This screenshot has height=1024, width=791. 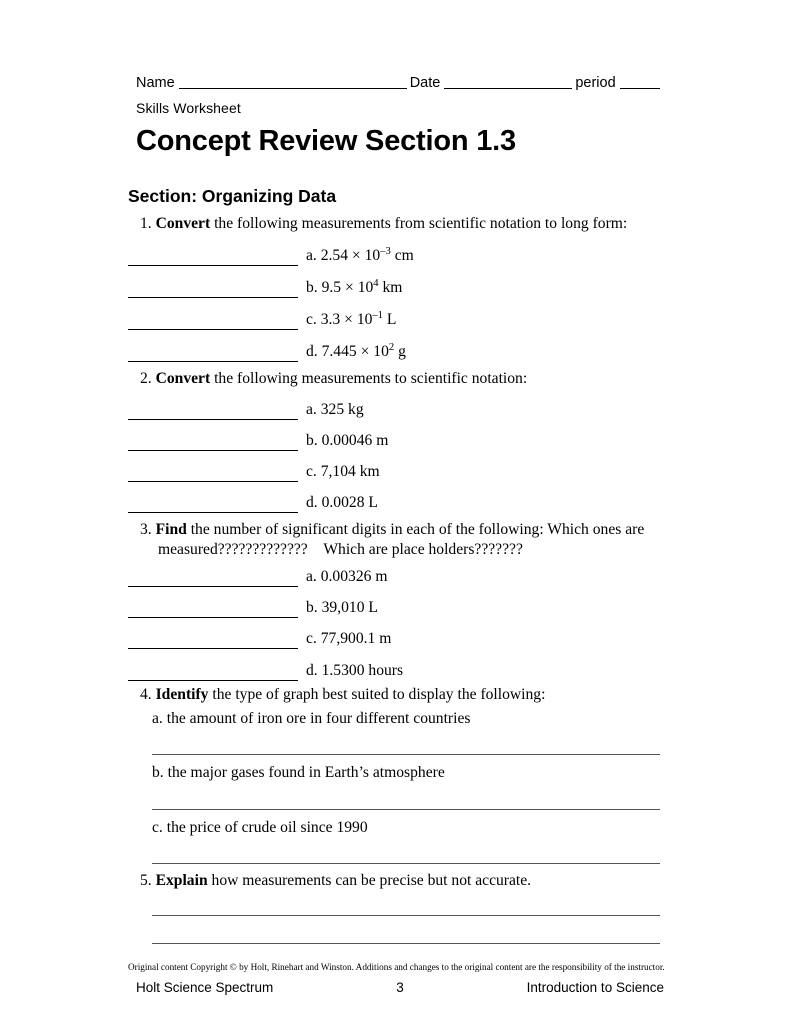 What do you see at coordinates (408, 410) in the screenshot?
I see `question-2-item-a: a. 325 kg` at bounding box center [408, 410].